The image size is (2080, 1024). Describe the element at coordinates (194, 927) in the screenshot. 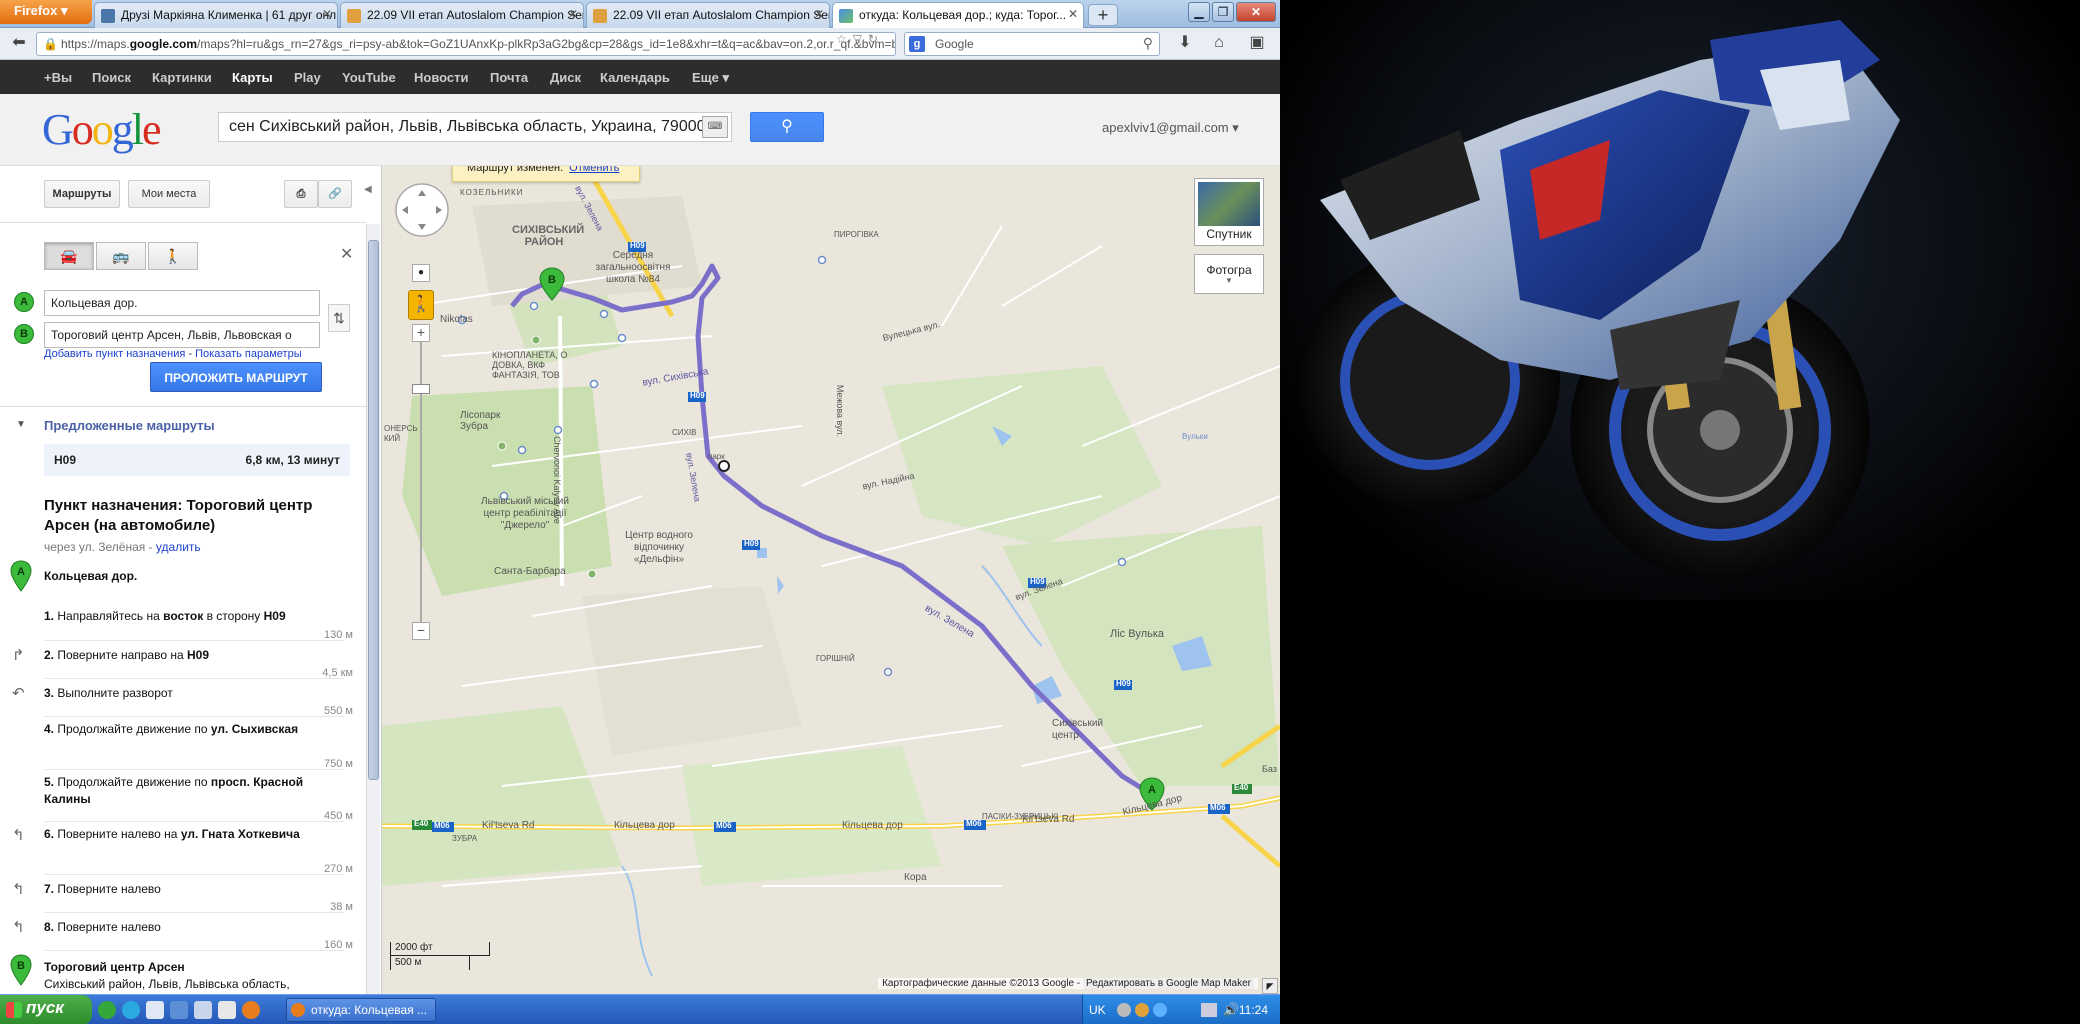

I see `step-8: 8. Поверните налево` at that location.